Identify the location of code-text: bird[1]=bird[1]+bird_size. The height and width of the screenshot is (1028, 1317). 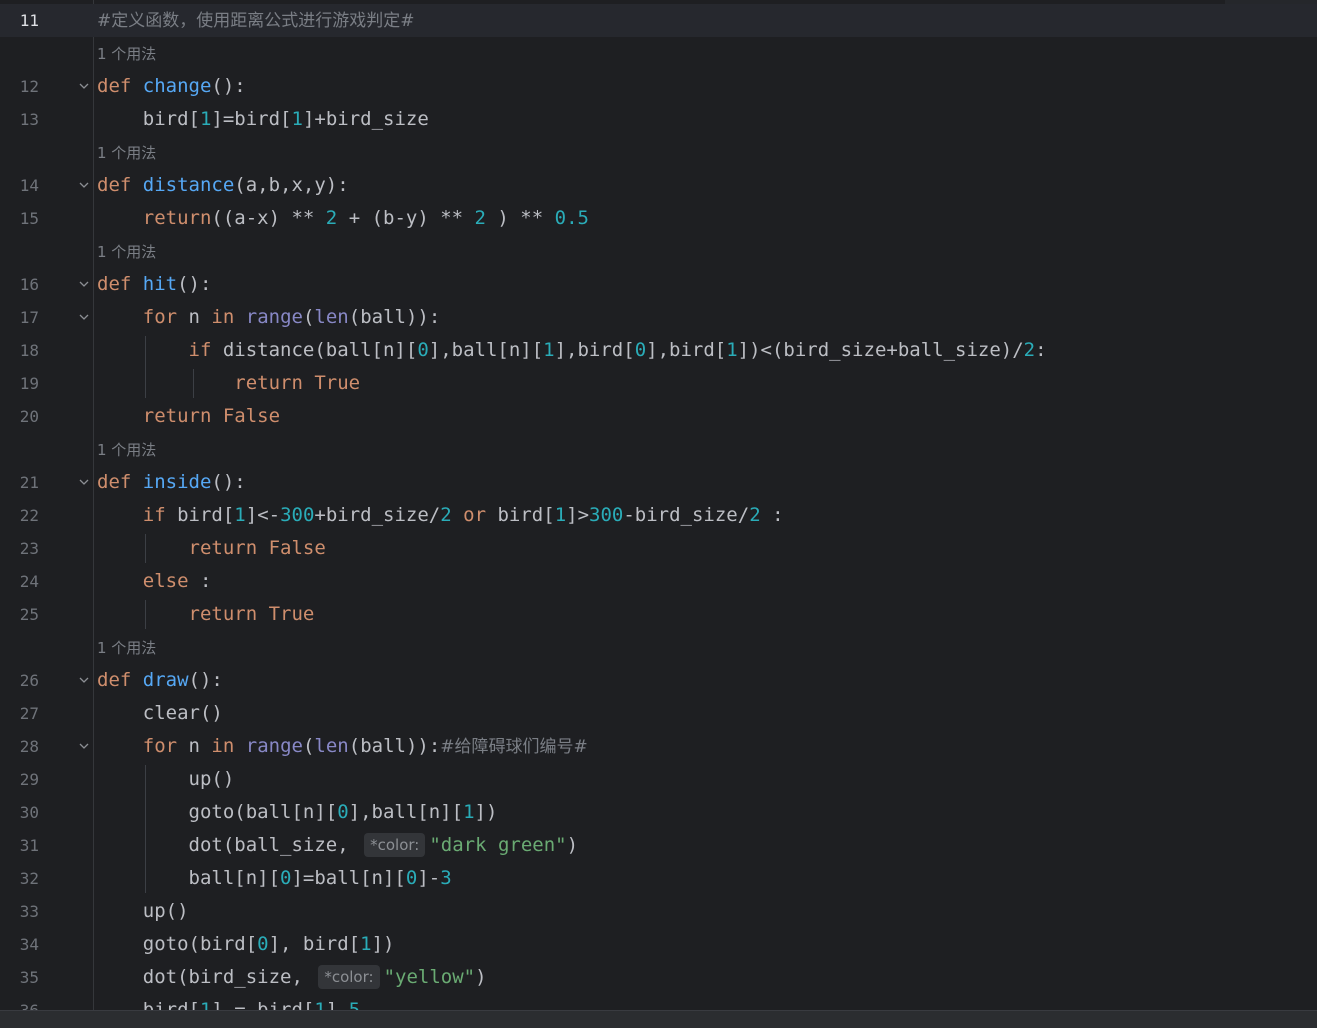
(263, 119).